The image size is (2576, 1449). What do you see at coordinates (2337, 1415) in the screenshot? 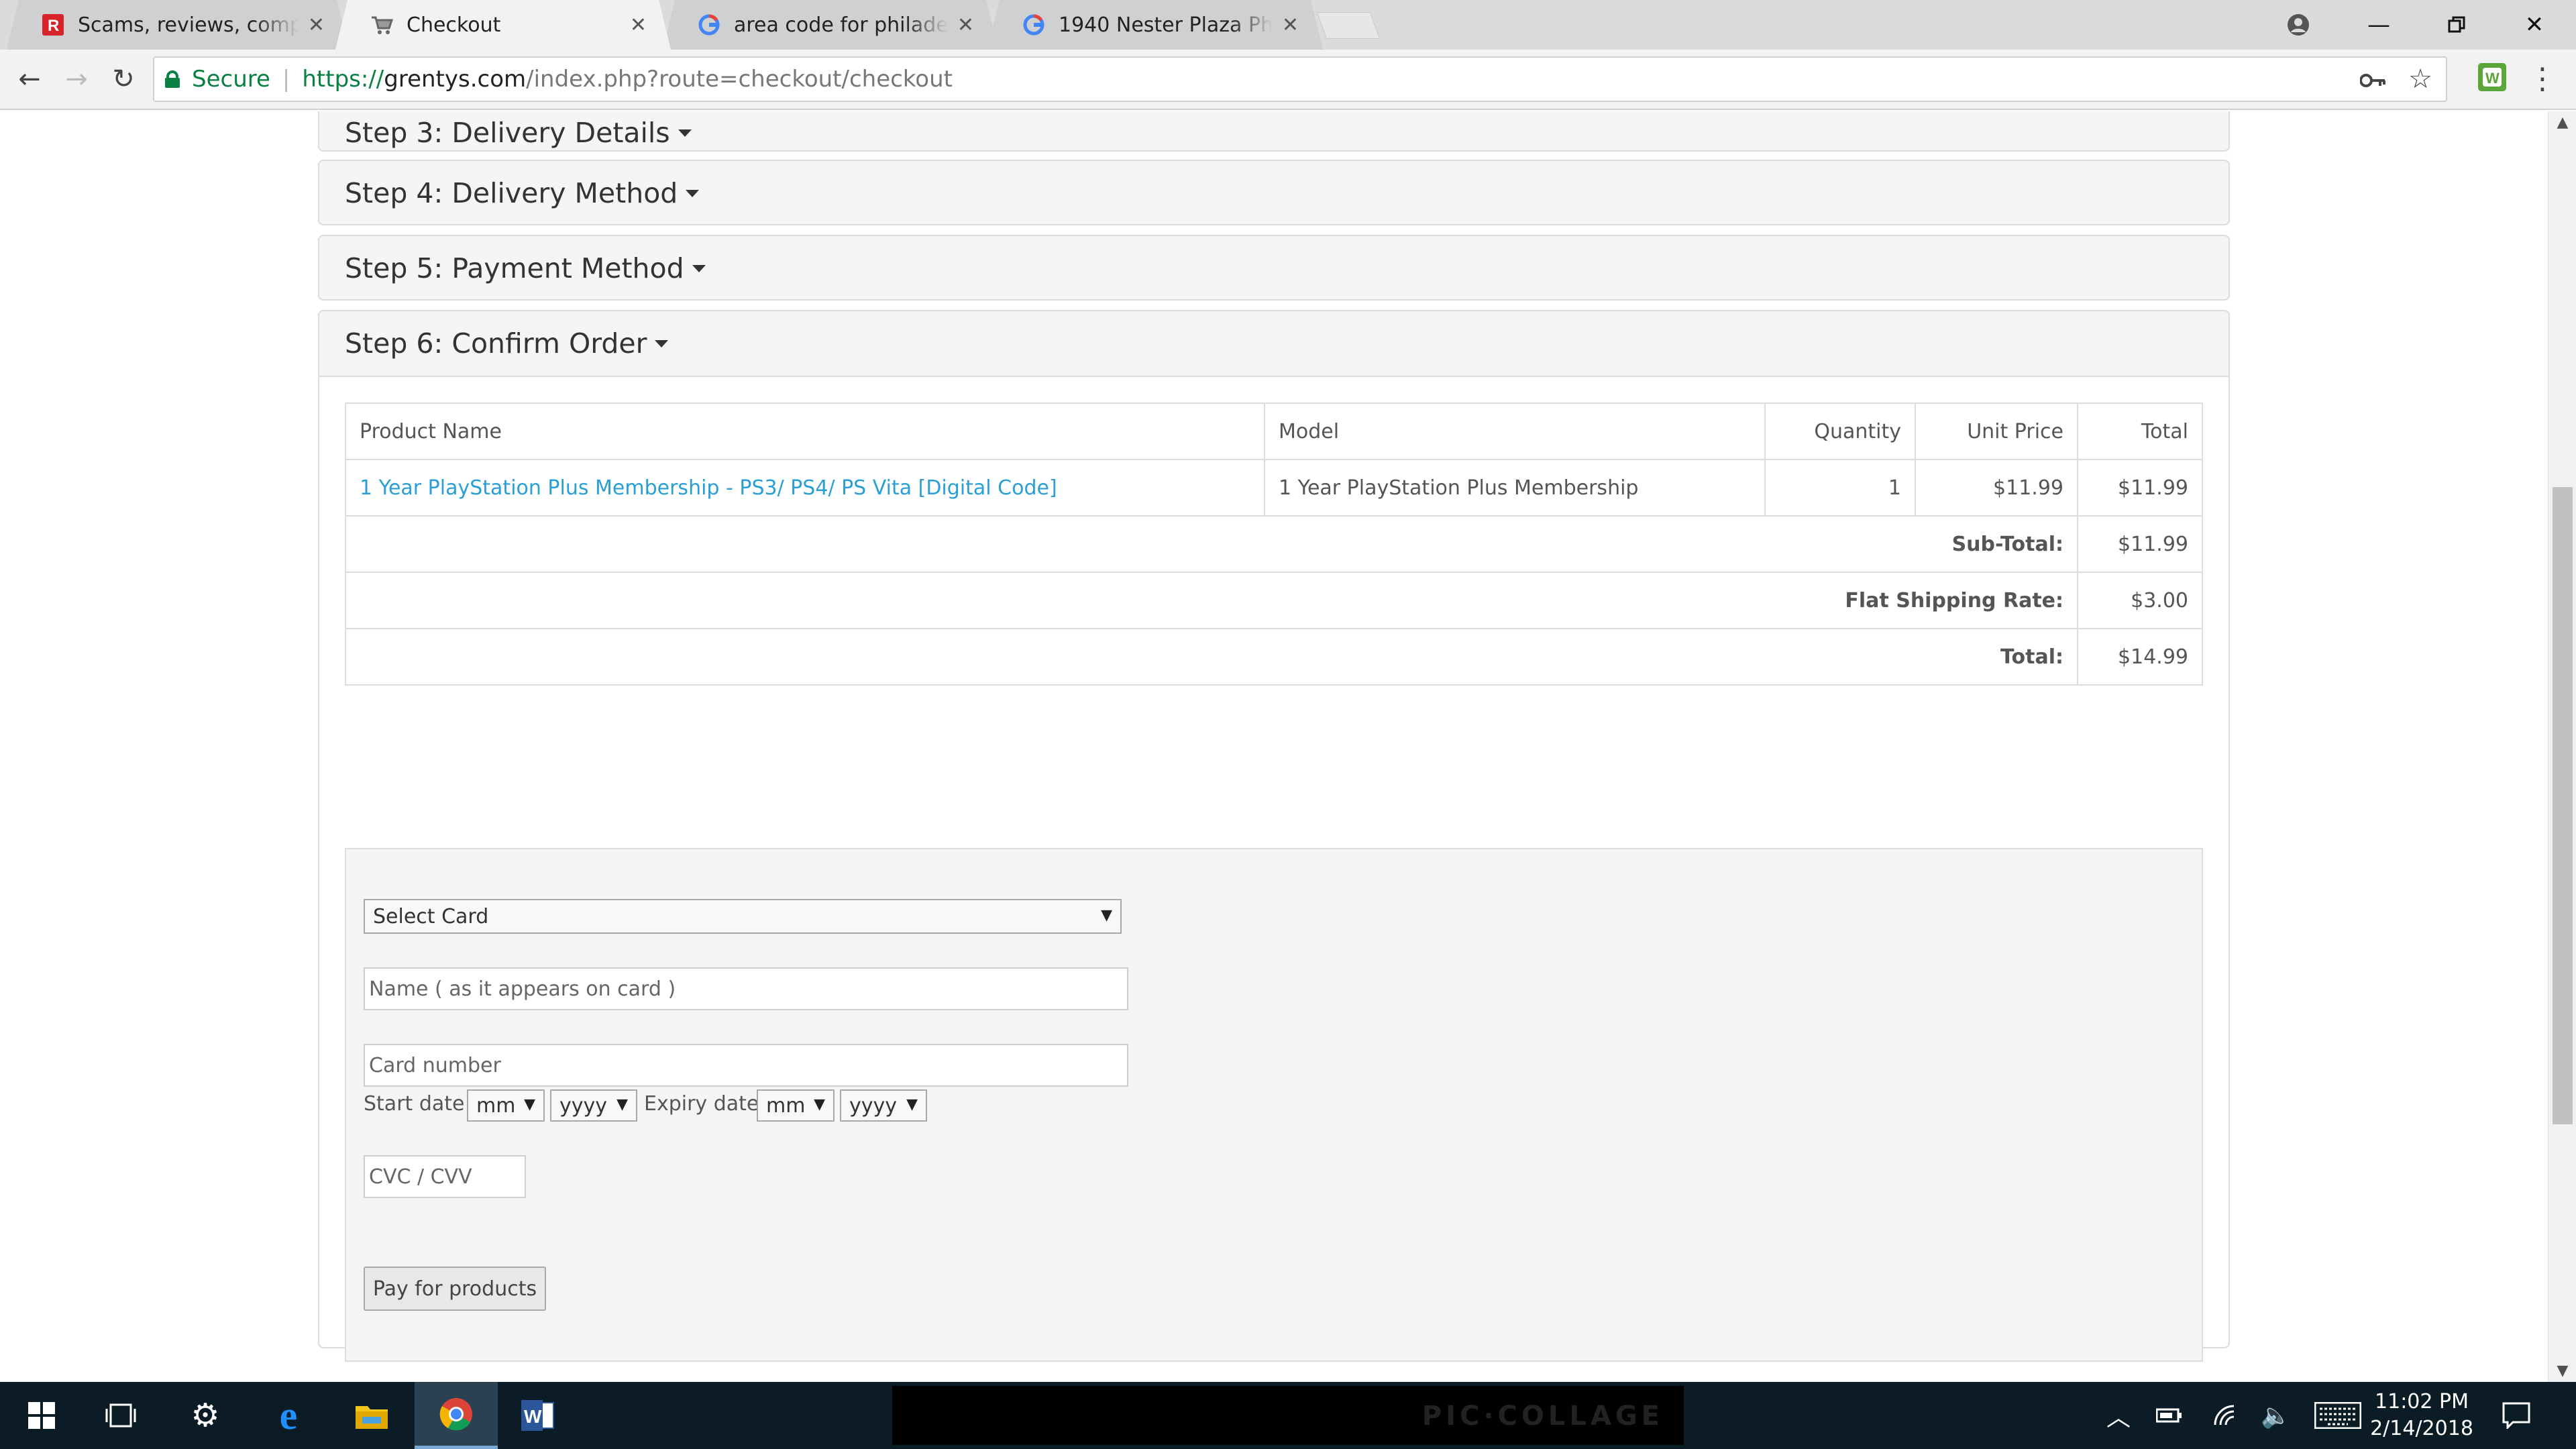
I see `touch-keyboard-icon` at bounding box center [2337, 1415].